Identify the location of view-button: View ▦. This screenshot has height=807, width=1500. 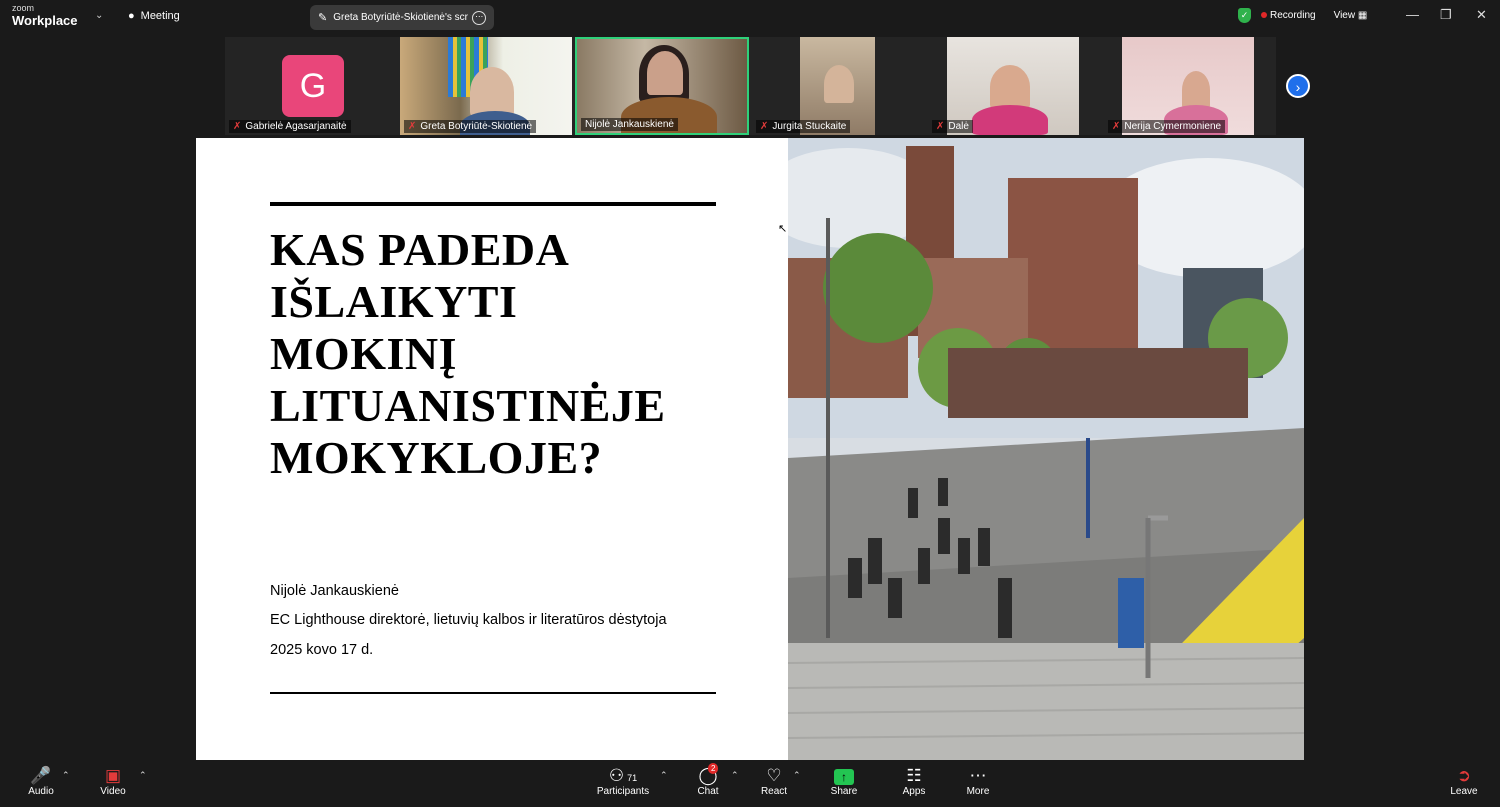
(1351, 15).